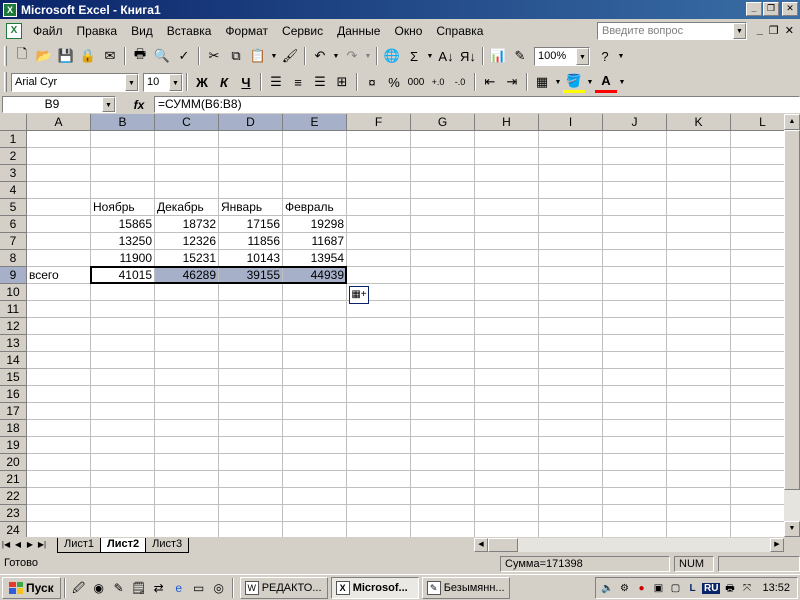 The height and width of the screenshot is (600, 800). Describe the element at coordinates (59, 275) in the screenshot. I see `grid-cell: всего` at that location.